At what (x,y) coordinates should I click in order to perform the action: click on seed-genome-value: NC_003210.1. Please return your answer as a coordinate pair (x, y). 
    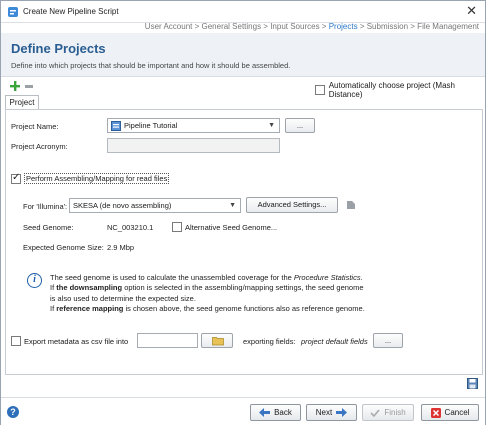
    Looking at the image, I should click on (130, 227).